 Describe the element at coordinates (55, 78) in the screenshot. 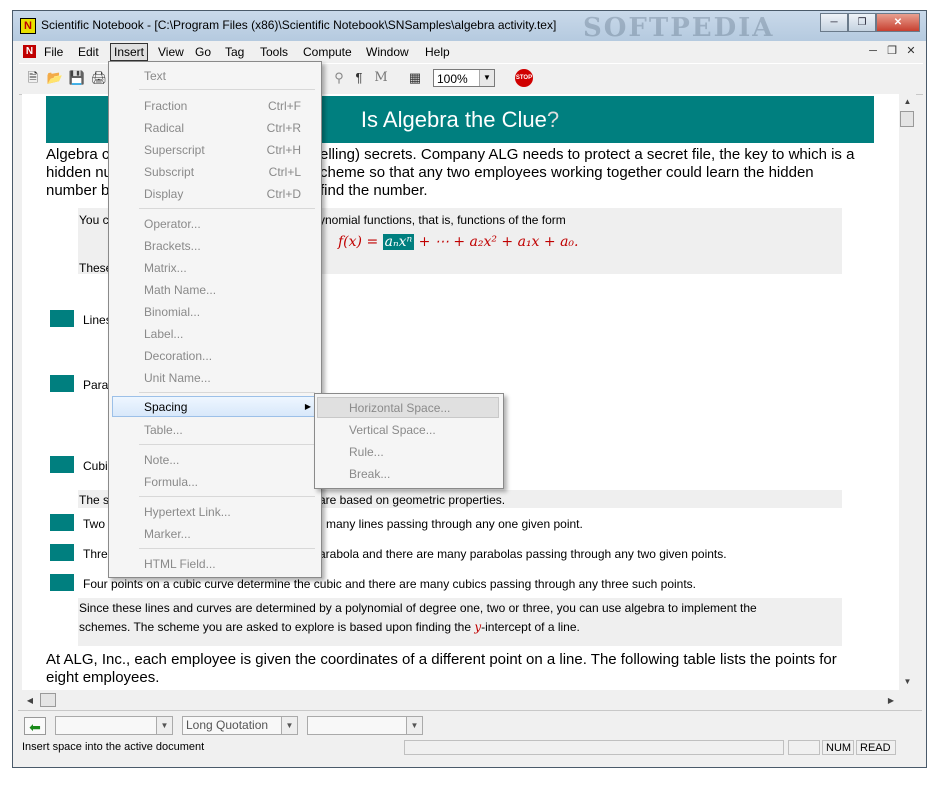

I see `open-folder-icon: 📂` at that location.